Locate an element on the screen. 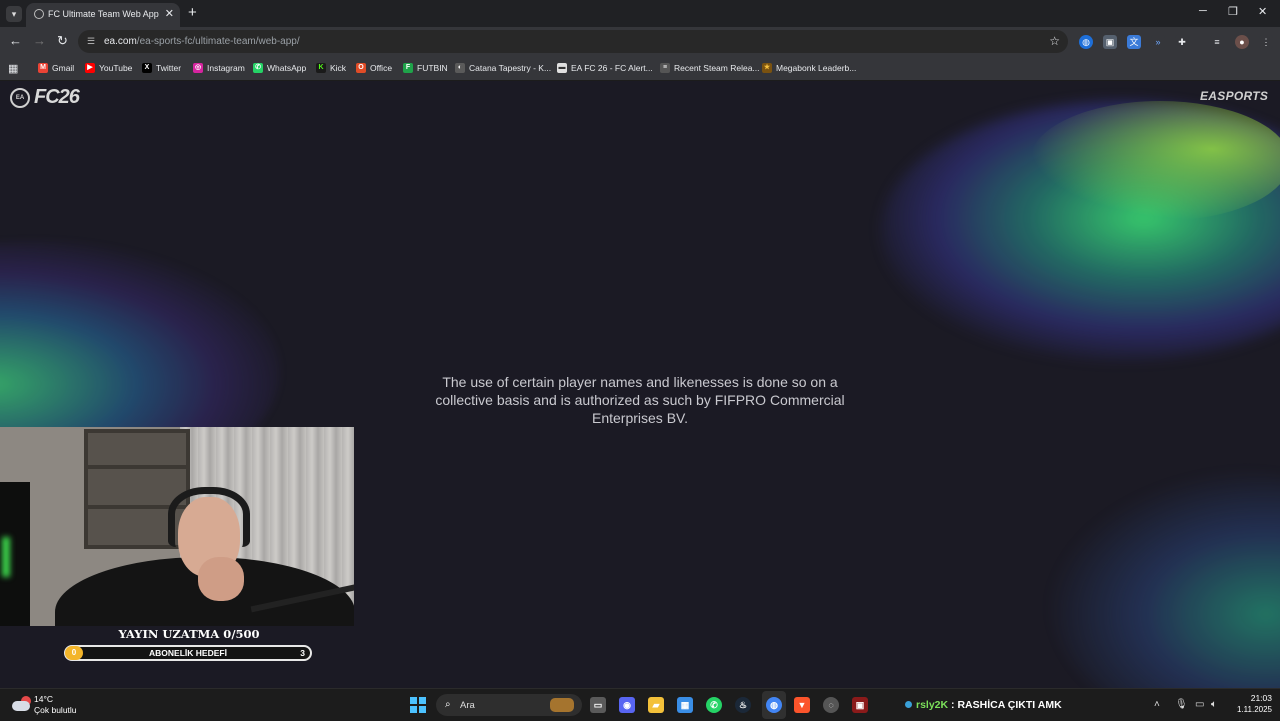  taskbar-search: ⌕ Ara is located at coordinates (509, 705).